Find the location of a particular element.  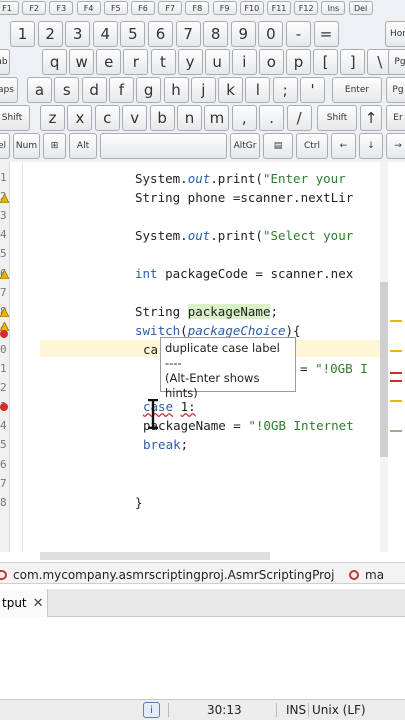

vertical-scrollbar-thumb is located at coordinates (384, 369).